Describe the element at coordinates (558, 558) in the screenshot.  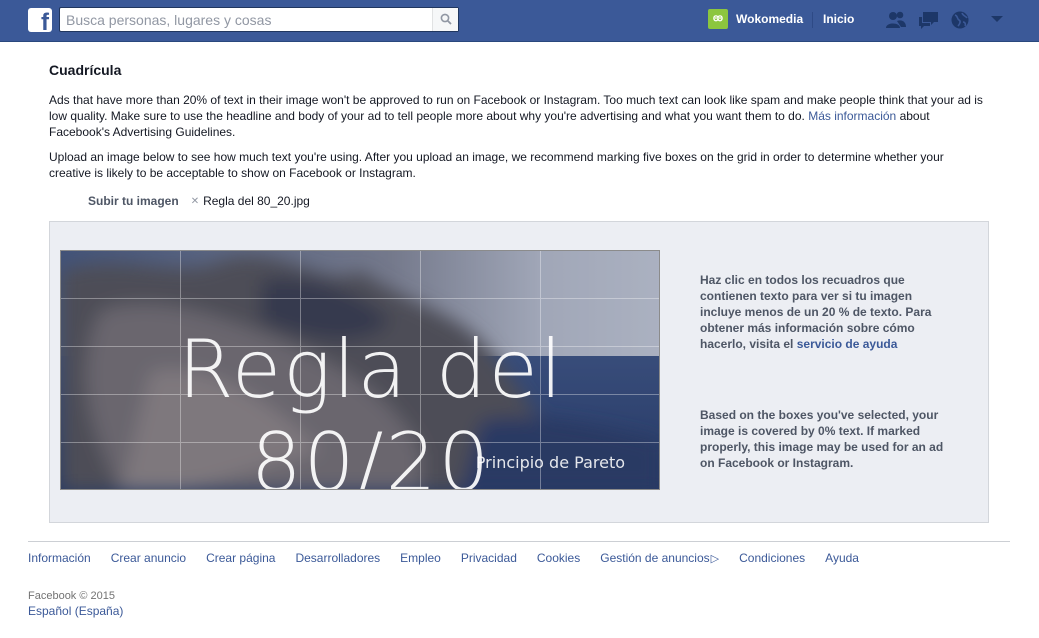
I see `footer-link-cookies: Cookies` at that location.